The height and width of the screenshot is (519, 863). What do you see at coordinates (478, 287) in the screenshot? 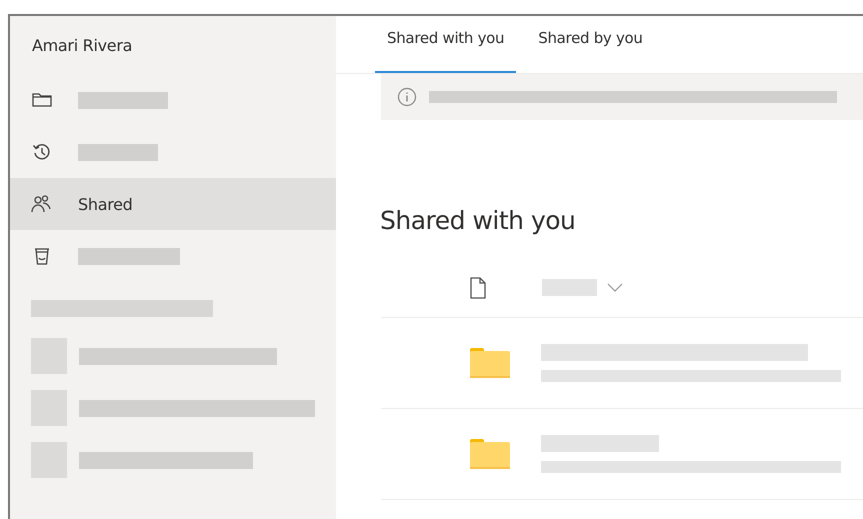
I see `file-icon` at bounding box center [478, 287].